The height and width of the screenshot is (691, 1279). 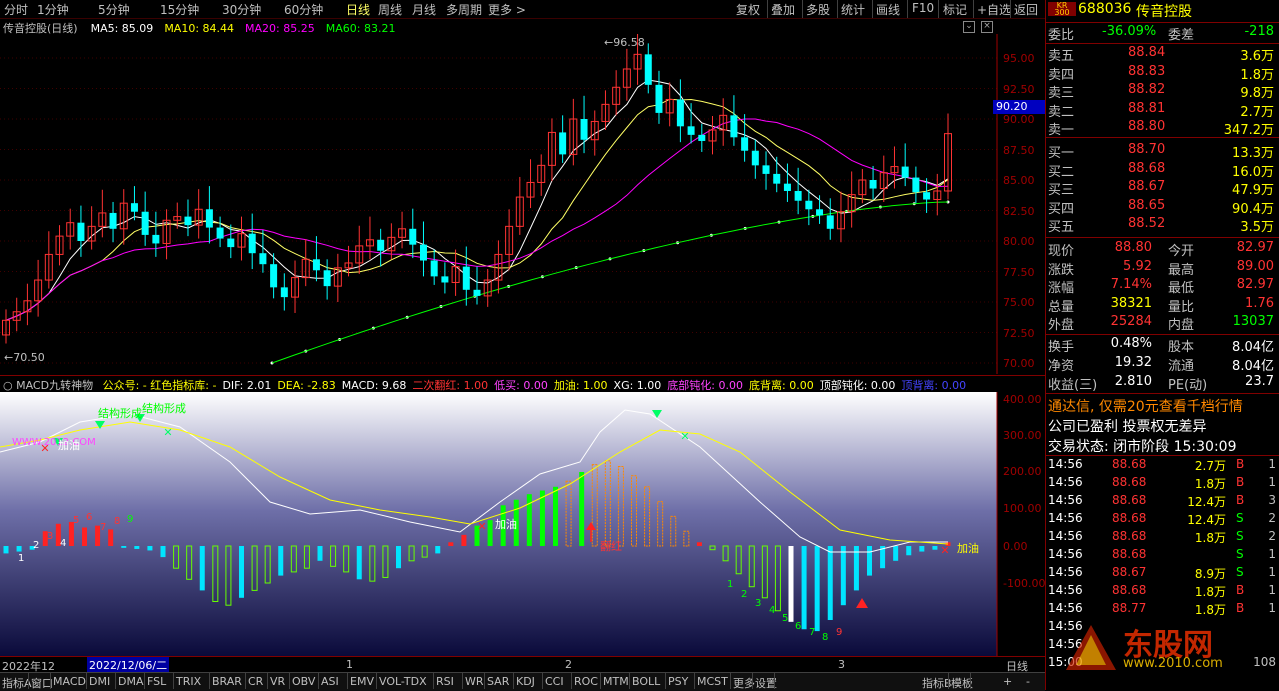 What do you see at coordinates (1142, 447) in the screenshot?
I see `trade-status: 交易状态: 闭市阶段 15:30:09` at bounding box center [1142, 447].